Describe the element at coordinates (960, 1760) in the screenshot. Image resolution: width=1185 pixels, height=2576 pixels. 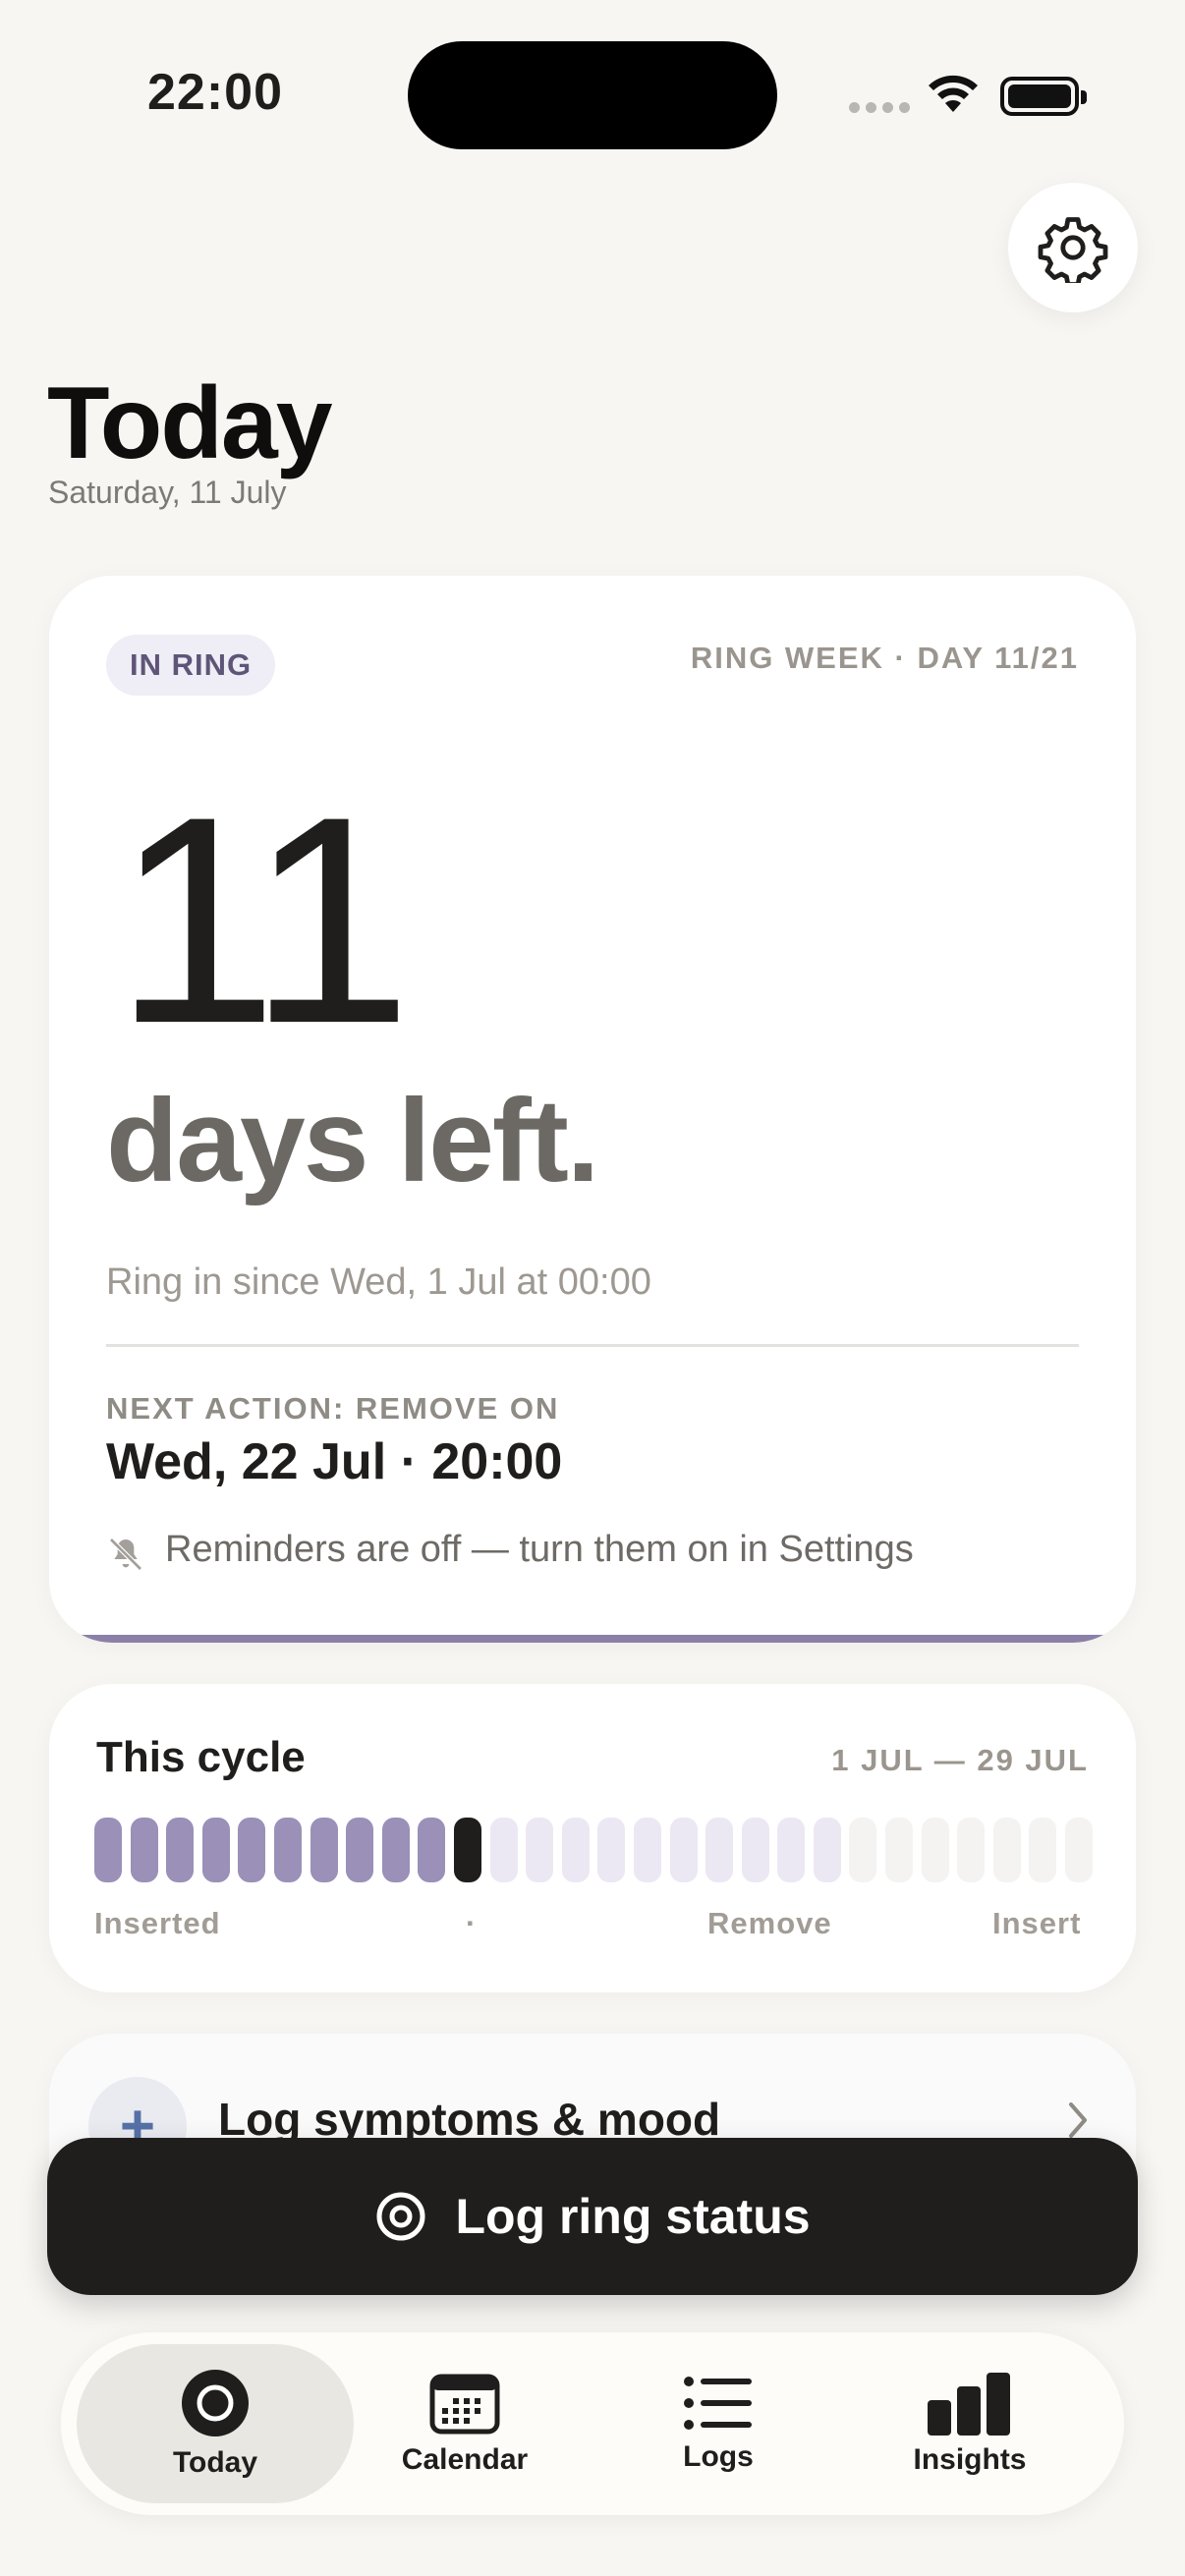
I see `cycle-range: 1 JUL — 29 JUL` at that location.